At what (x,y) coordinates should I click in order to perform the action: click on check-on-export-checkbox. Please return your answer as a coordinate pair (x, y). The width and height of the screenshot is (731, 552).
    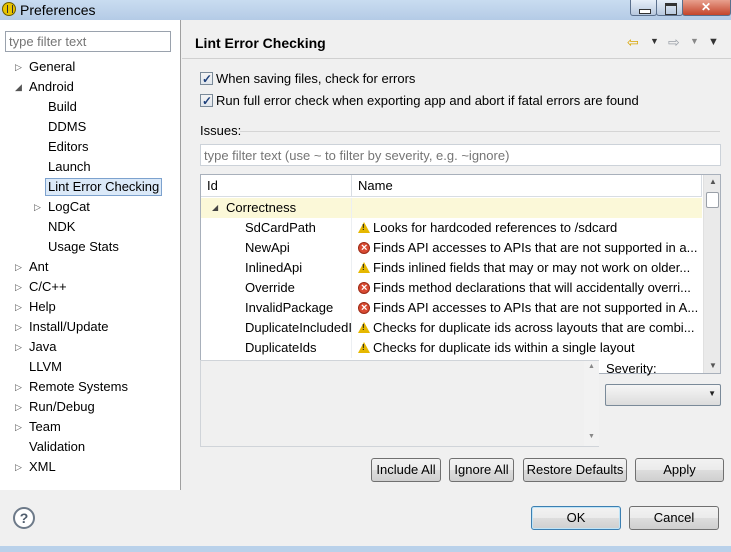
    Looking at the image, I should click on (206, 101).